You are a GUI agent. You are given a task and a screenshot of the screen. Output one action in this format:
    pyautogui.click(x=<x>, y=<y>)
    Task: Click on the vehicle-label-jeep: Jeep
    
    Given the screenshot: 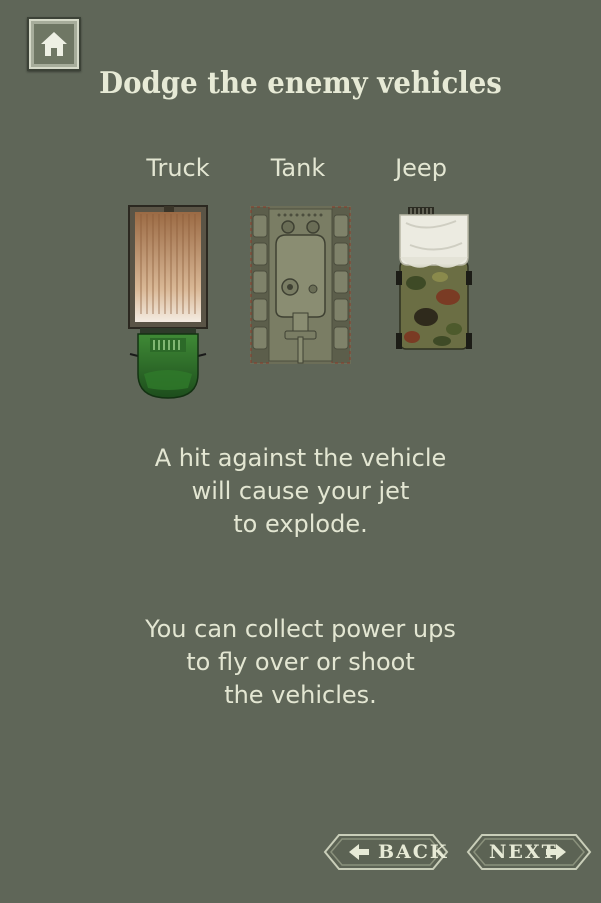 What is the action you would take?
    pyautogui.click(x=421, y=168)
    